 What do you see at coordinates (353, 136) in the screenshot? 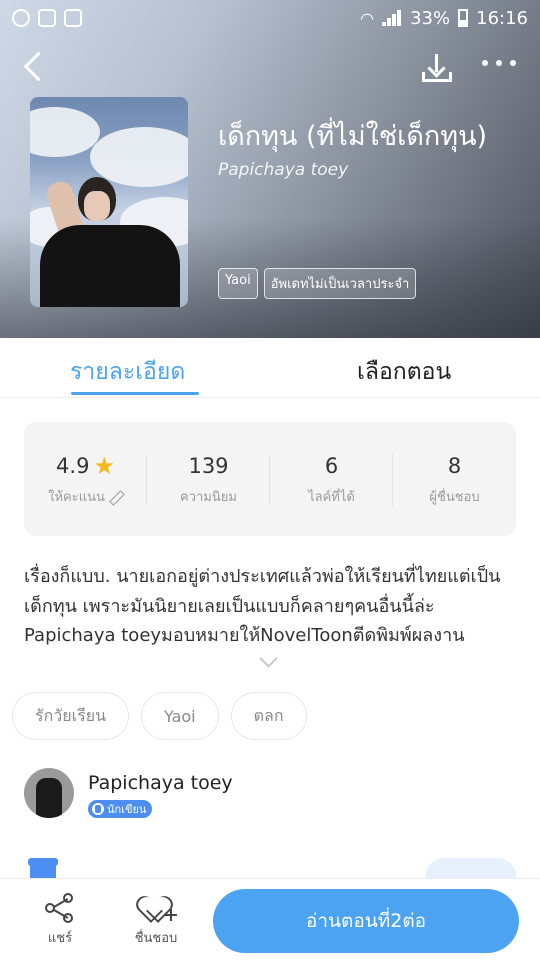
I see `book-title: เด็กทุน (ที่ไม่ใช่เด็กทุน)` at bounding box center [353, 136].